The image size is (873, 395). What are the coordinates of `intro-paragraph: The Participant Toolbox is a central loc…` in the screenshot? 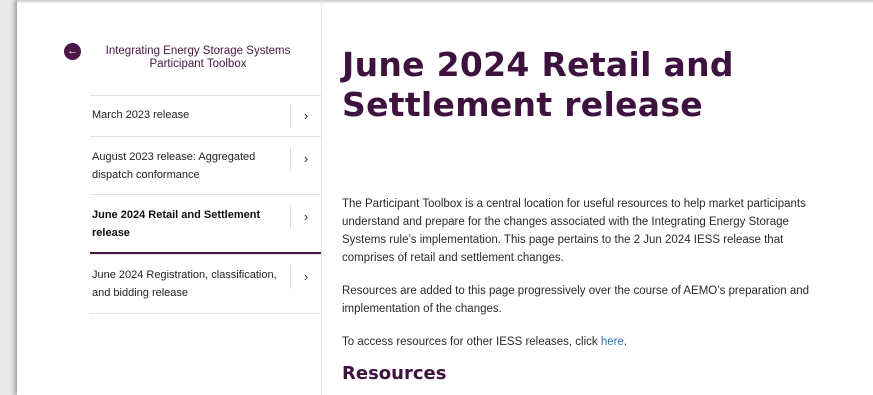 It's located at (607, 231).